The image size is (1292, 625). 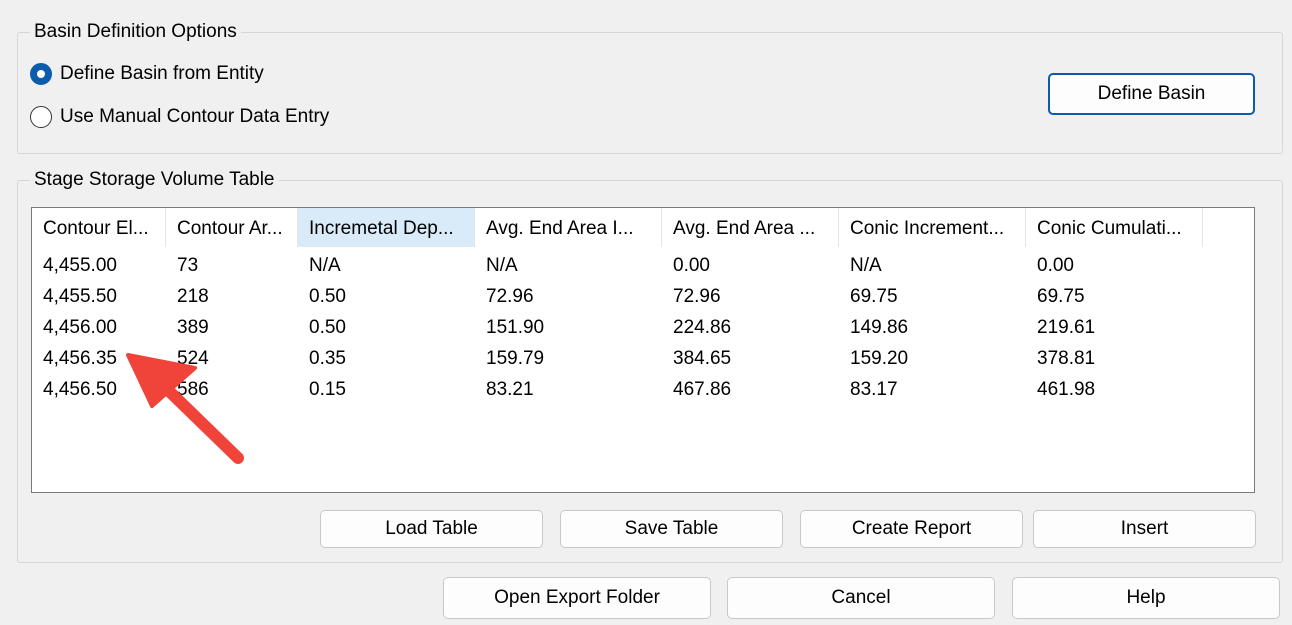 I want to click on table-cell: 0.35, so click(x=327, y=358).